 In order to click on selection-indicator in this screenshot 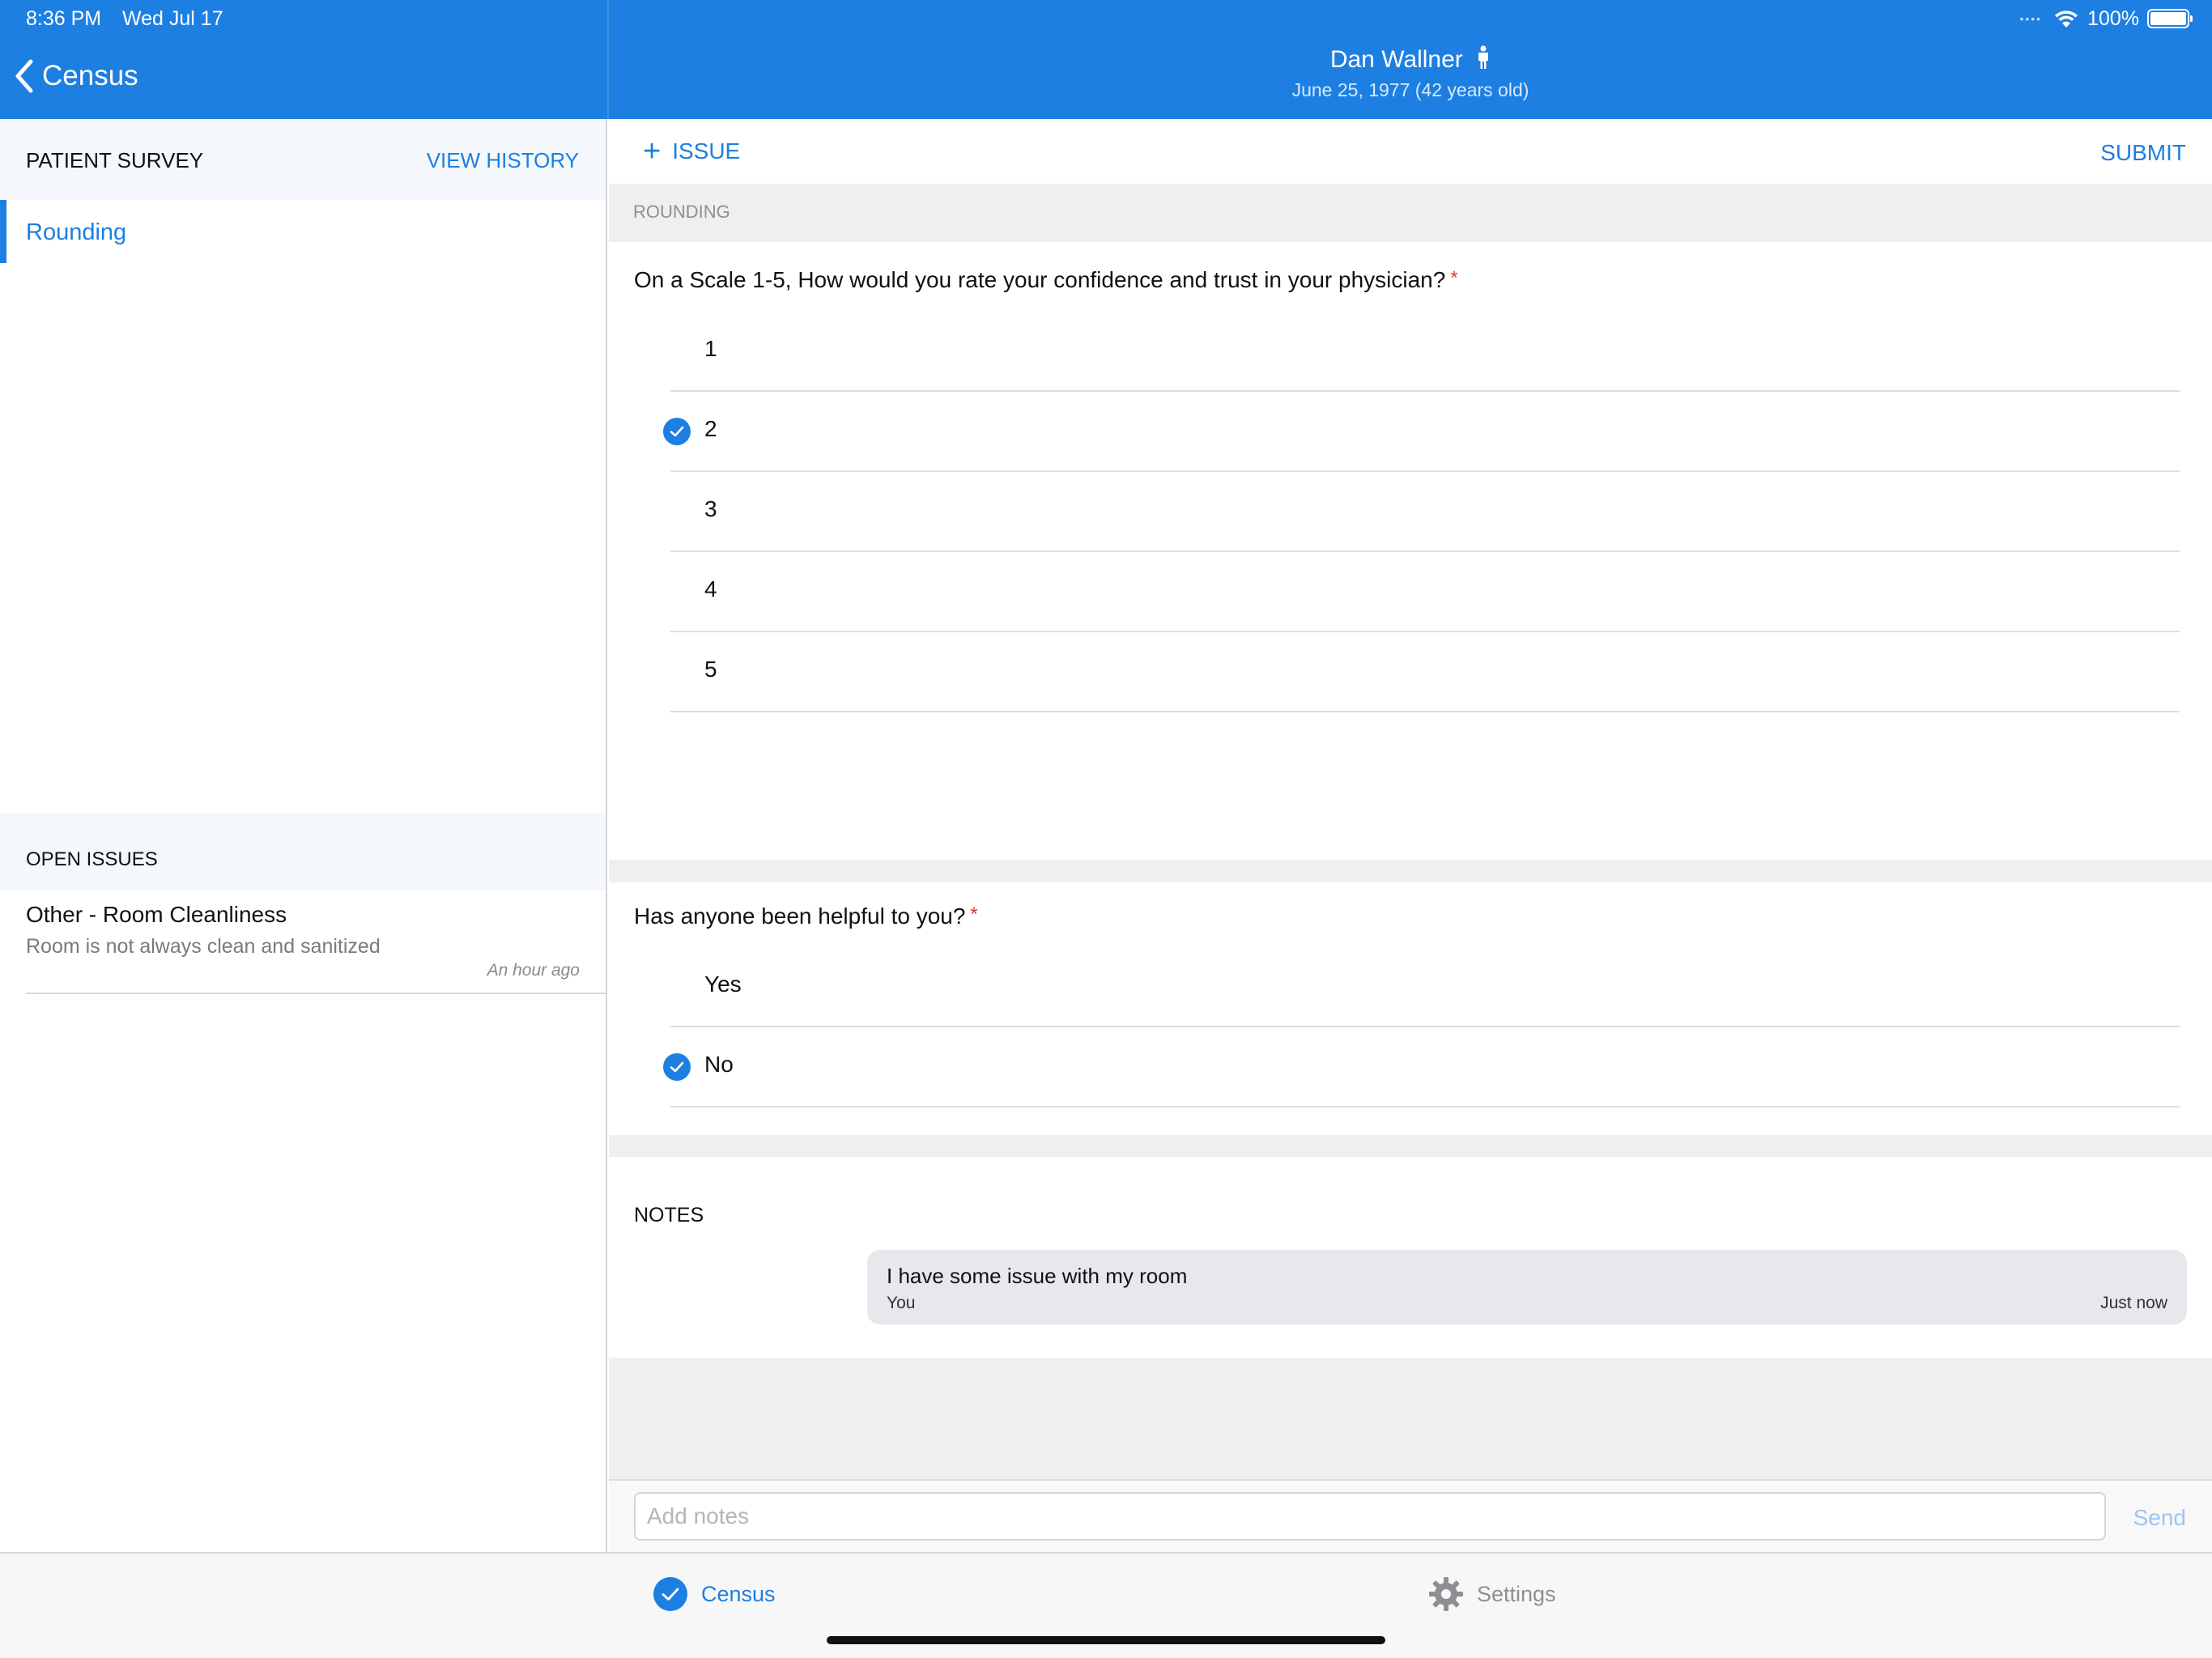, I will do `click(3, 231)`.